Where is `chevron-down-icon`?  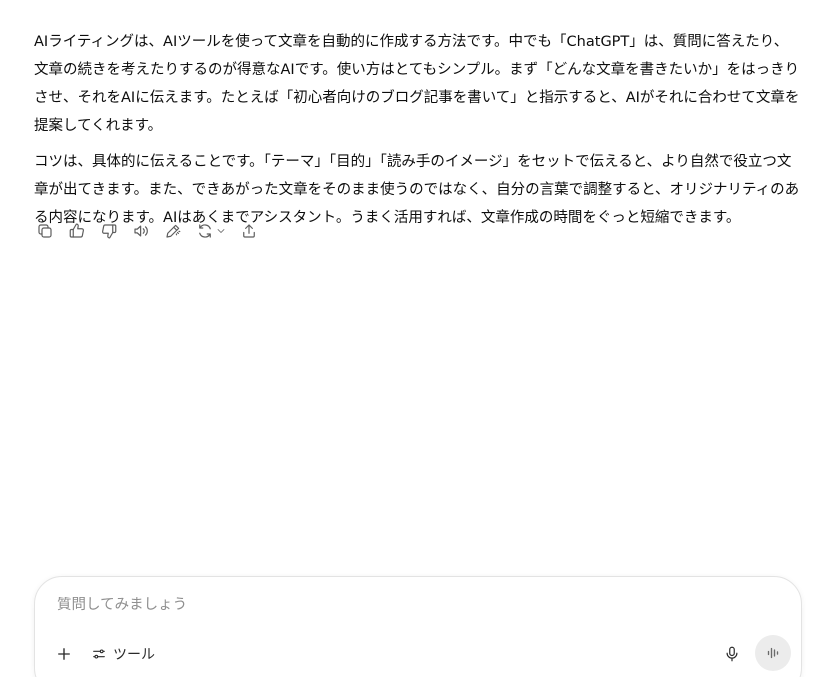
chevron-down-icon is located at coordinates (220, 231).